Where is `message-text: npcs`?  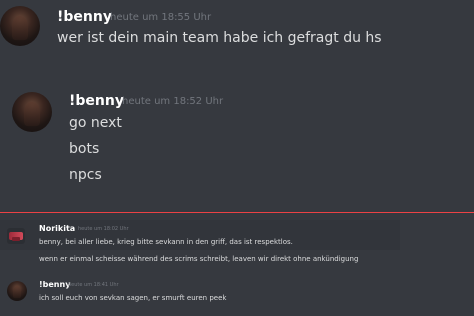 message-text: npcs is located at coordinates (85, 175).